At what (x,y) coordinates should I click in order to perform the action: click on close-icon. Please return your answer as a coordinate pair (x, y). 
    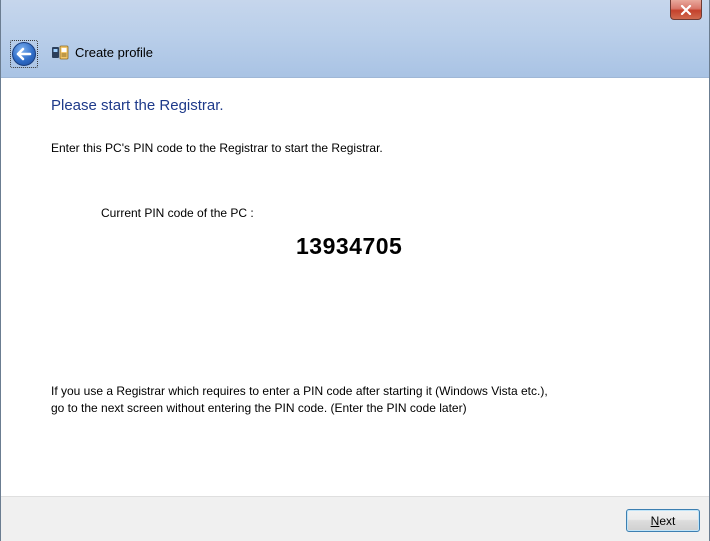
    Looking at the image, I should click on (686, 9).